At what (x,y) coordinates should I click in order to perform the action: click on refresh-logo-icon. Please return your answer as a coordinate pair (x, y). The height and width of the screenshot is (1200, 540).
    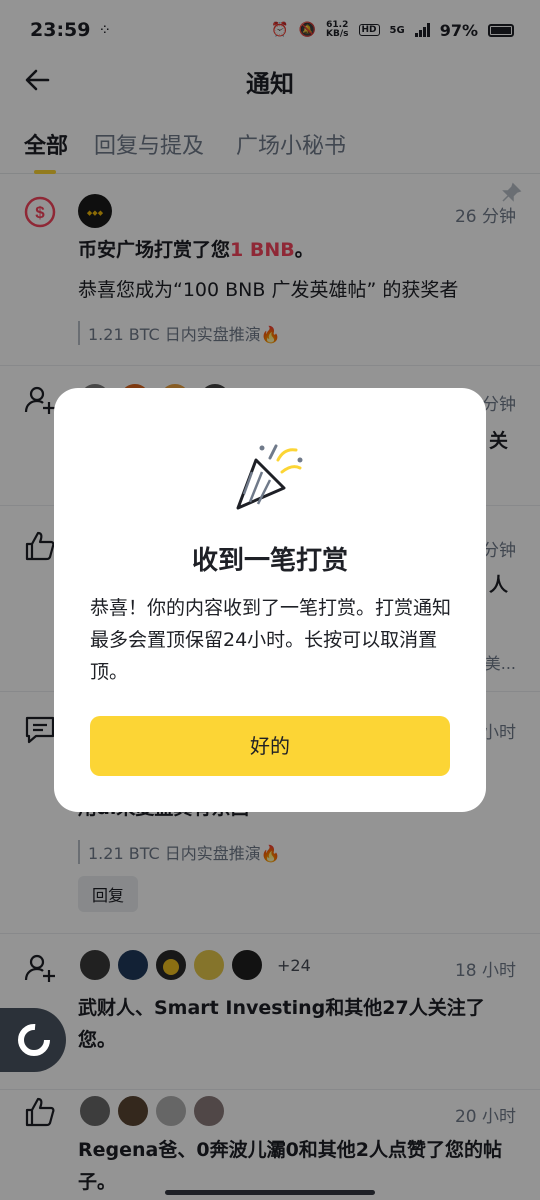
    Looking at the image, I should click on (34, 1040).